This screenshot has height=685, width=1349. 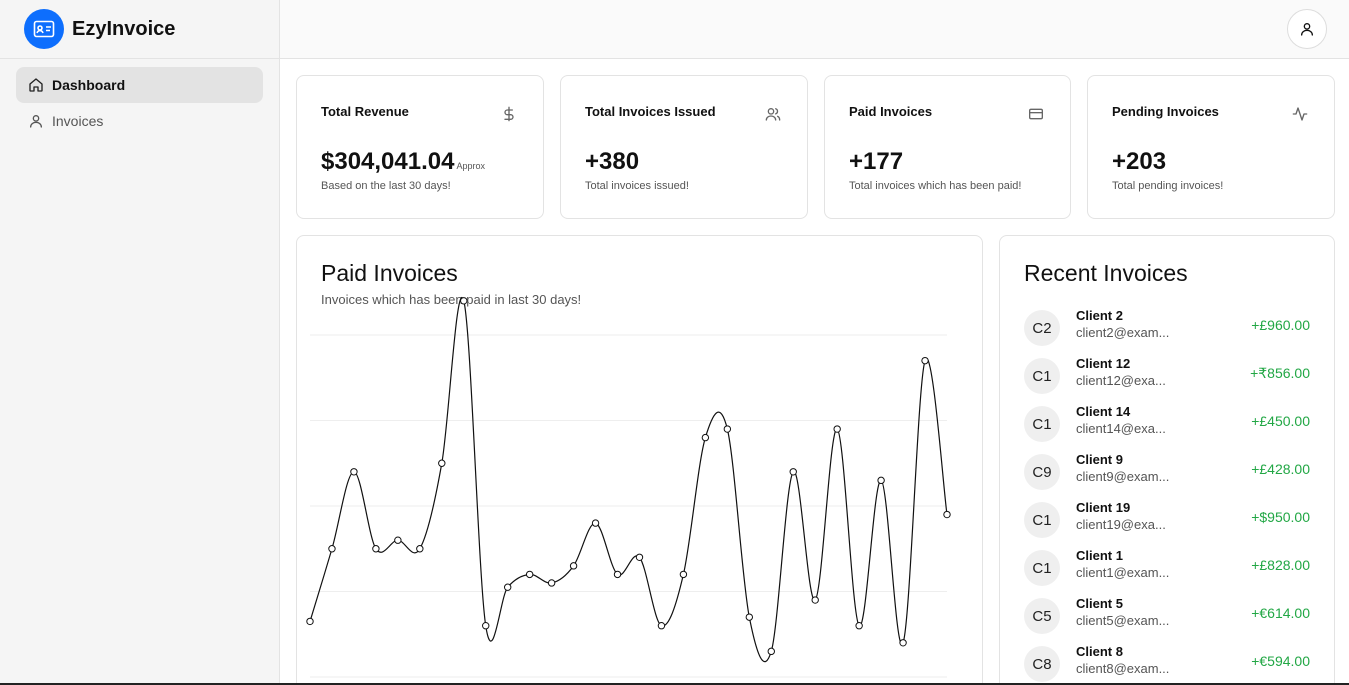 What do you see at coordinates (139, 85) in the screenshot?
I see `sidebar-item-dashboard: Dashboard` at bounding box center [139, 85].